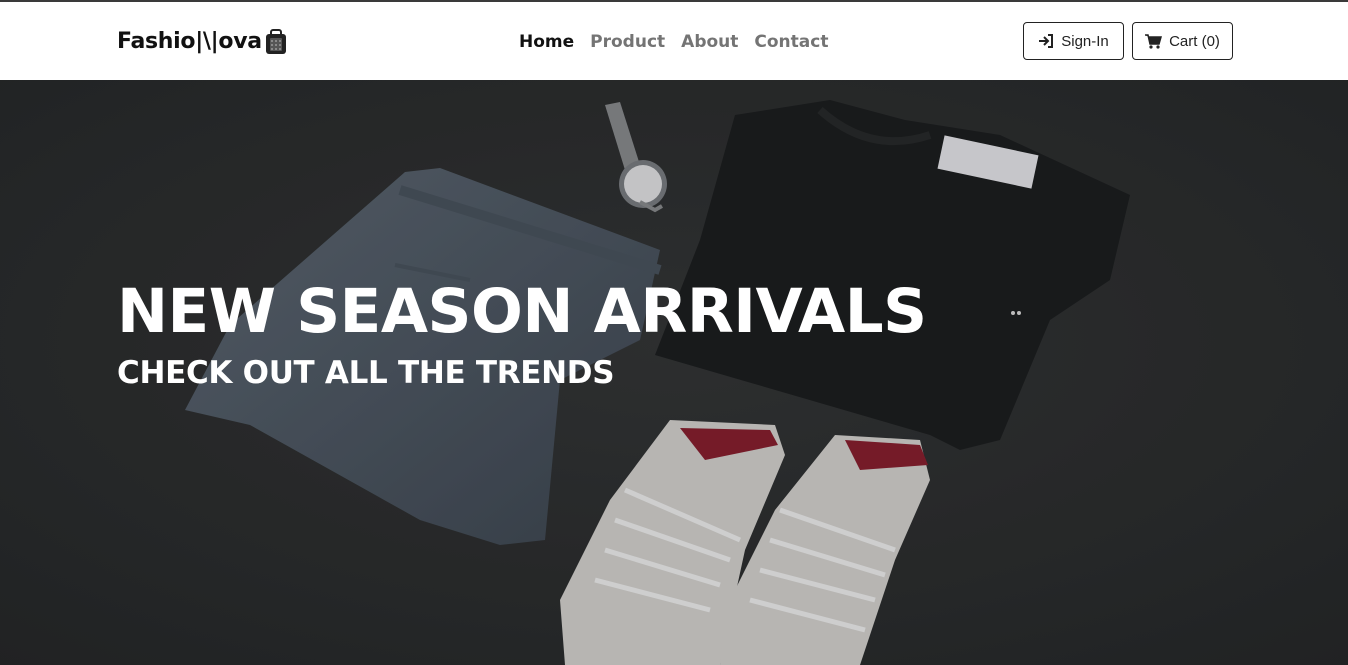  What do you see at coordinates (276, 42) in the screenshot?
I see `shopping-bag-icon` at bounding box center [276, 42].